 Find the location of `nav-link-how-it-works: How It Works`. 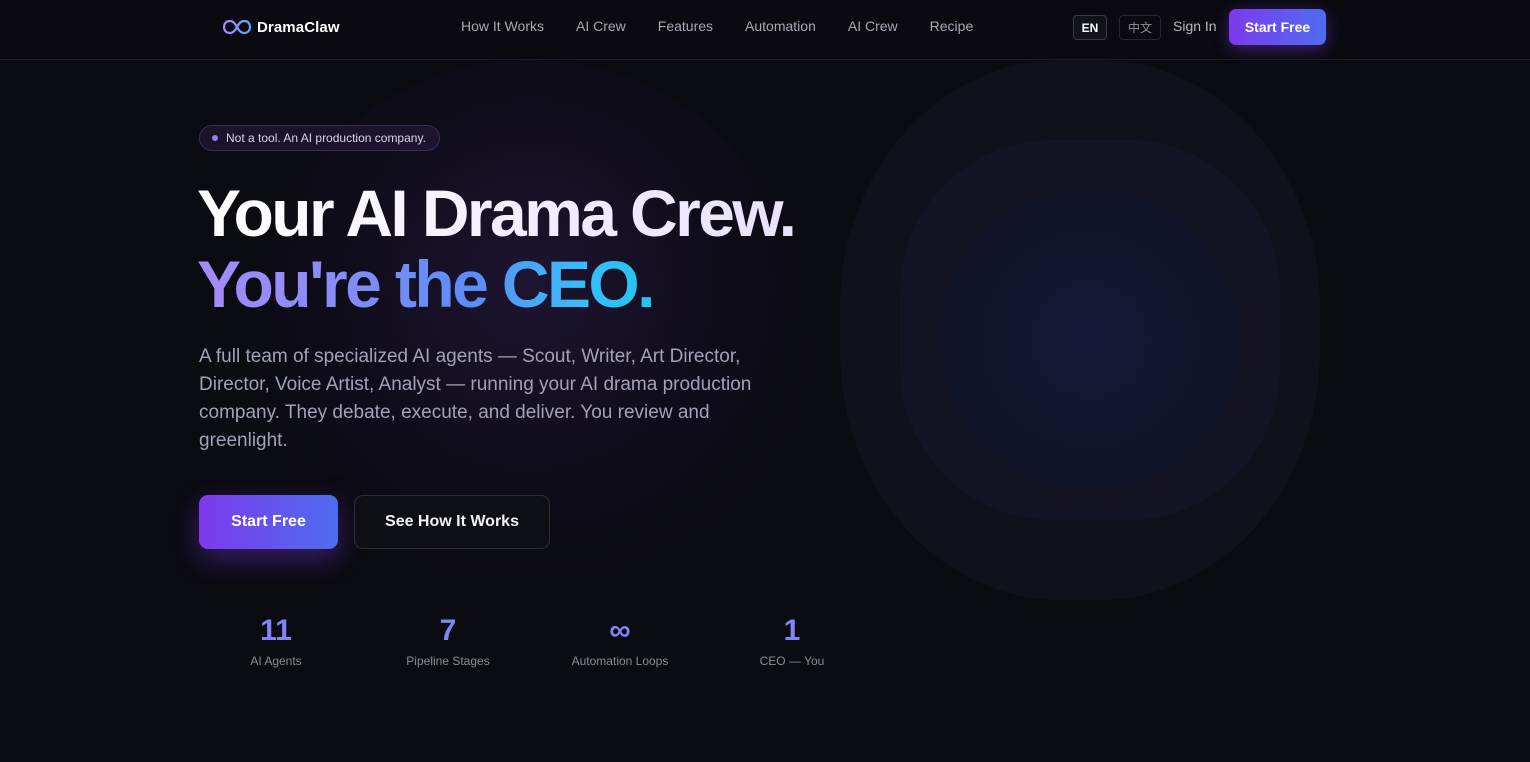

nav-link-how-it-works: How It Works is located at coordinates (502, 26).